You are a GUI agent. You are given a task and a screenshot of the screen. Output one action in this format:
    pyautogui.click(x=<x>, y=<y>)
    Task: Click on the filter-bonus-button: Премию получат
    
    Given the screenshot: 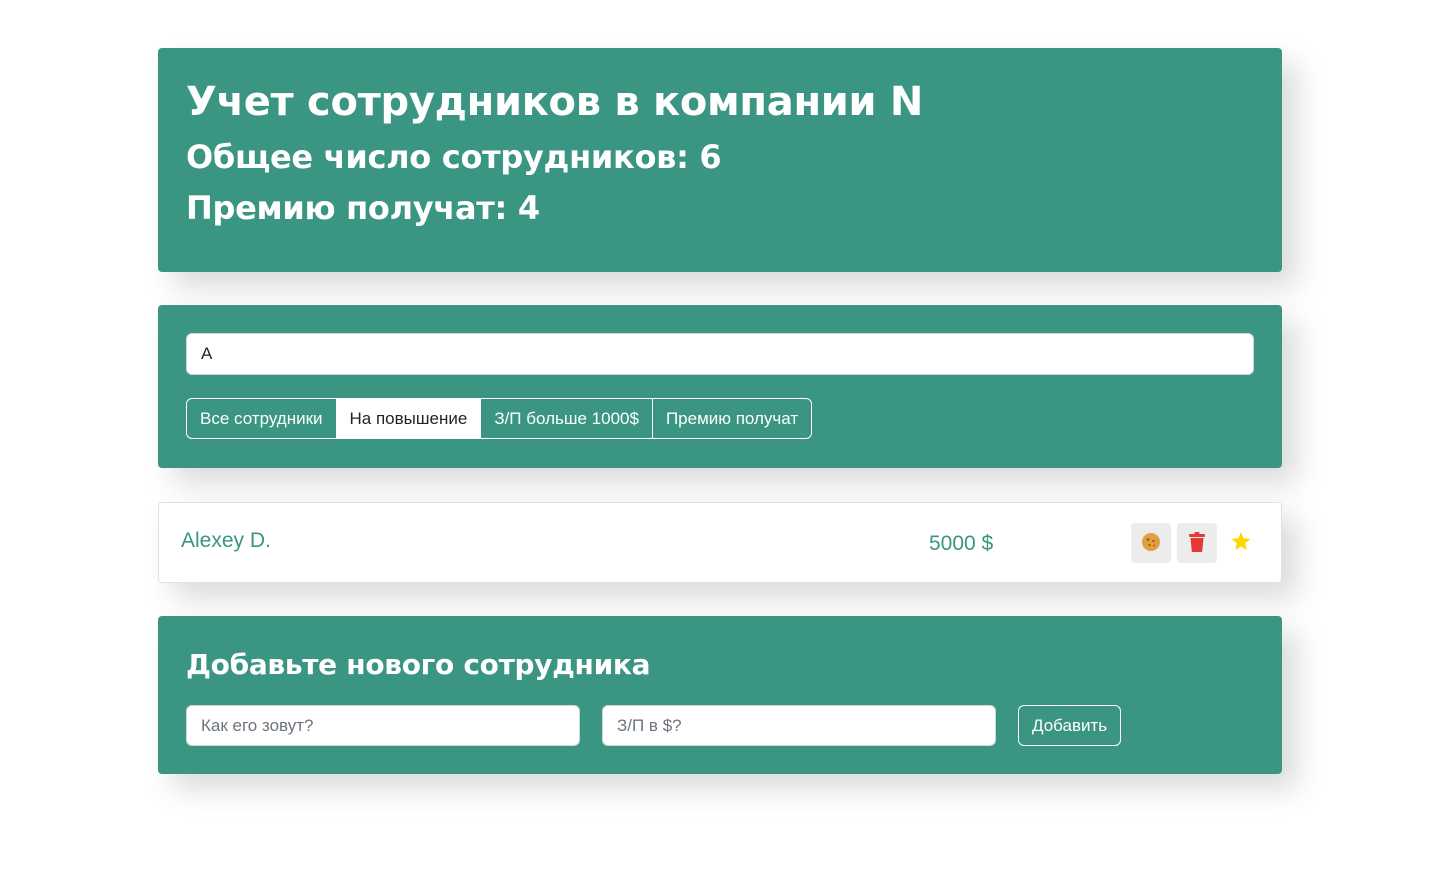 What is the action you would take?
    pyautogui.click(x=732, y=418)
    